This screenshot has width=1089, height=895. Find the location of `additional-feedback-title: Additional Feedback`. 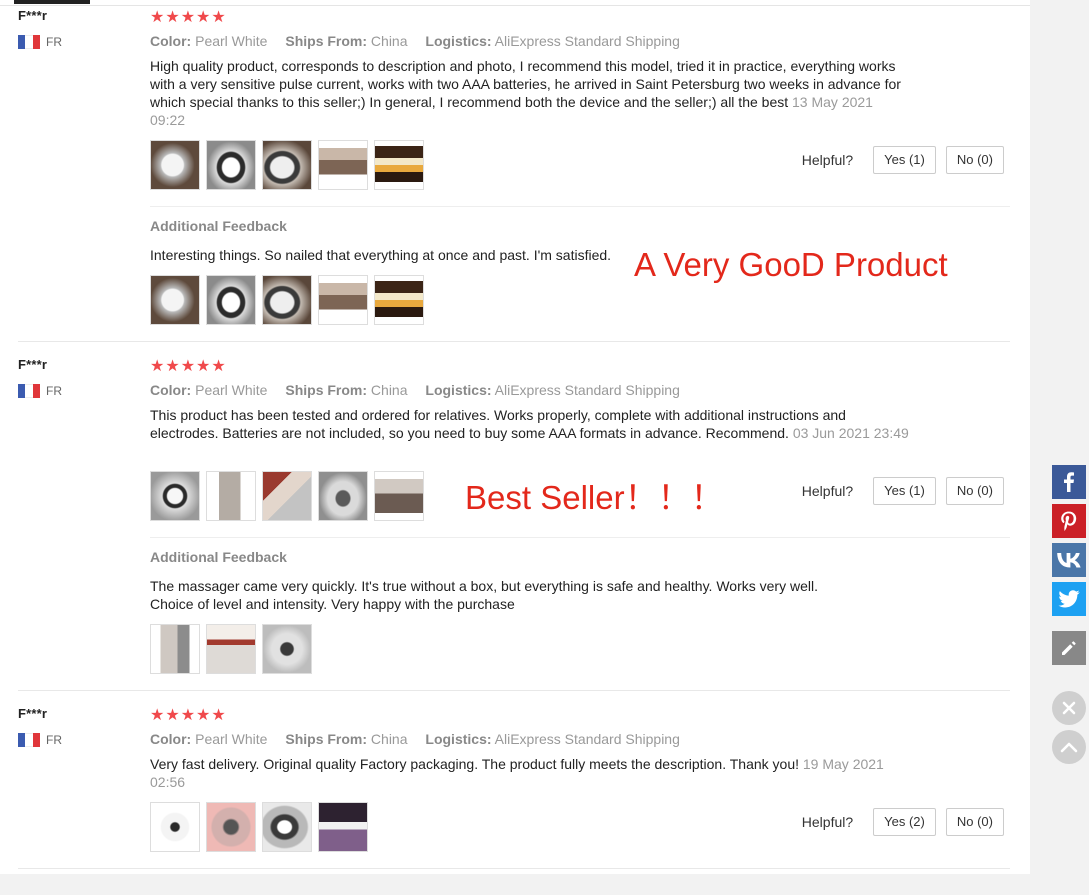

additional-feedback-title: Additional Feedback is located at coordinates (218, 557).